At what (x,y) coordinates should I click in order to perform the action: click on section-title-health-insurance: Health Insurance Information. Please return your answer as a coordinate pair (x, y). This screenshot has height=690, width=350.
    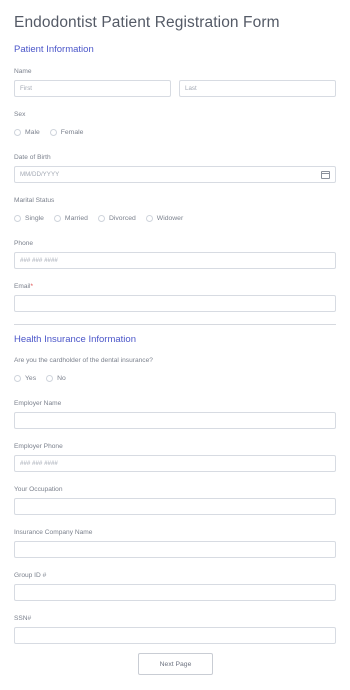
    Looking at the image, I should click on (75, 339).